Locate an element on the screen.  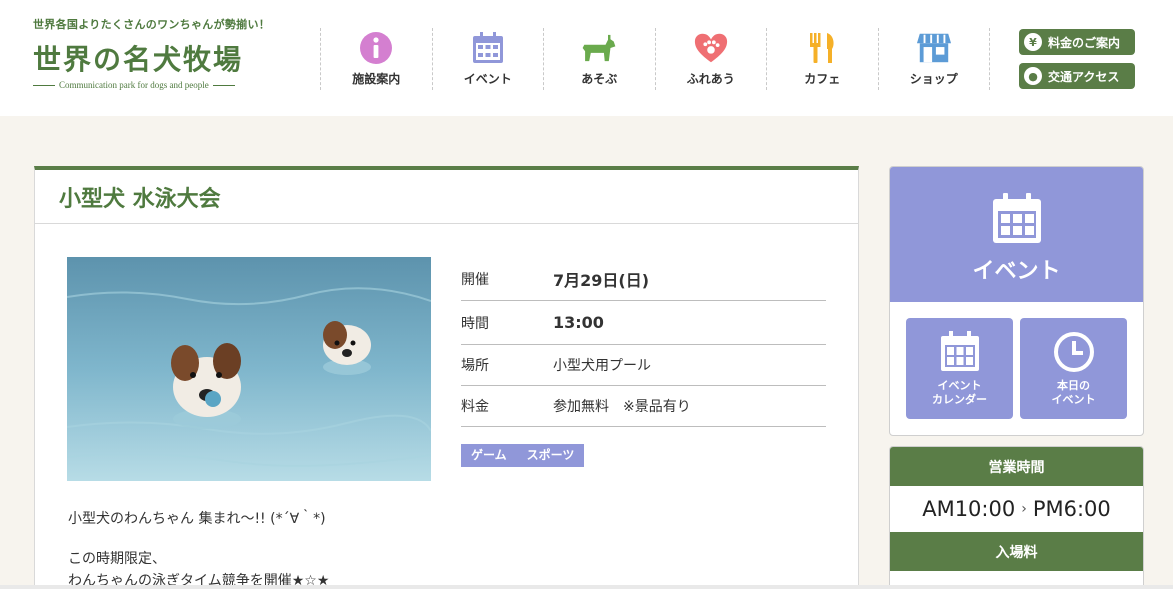
info-value: 小型犬用プール is located at coordinates (602, 366).